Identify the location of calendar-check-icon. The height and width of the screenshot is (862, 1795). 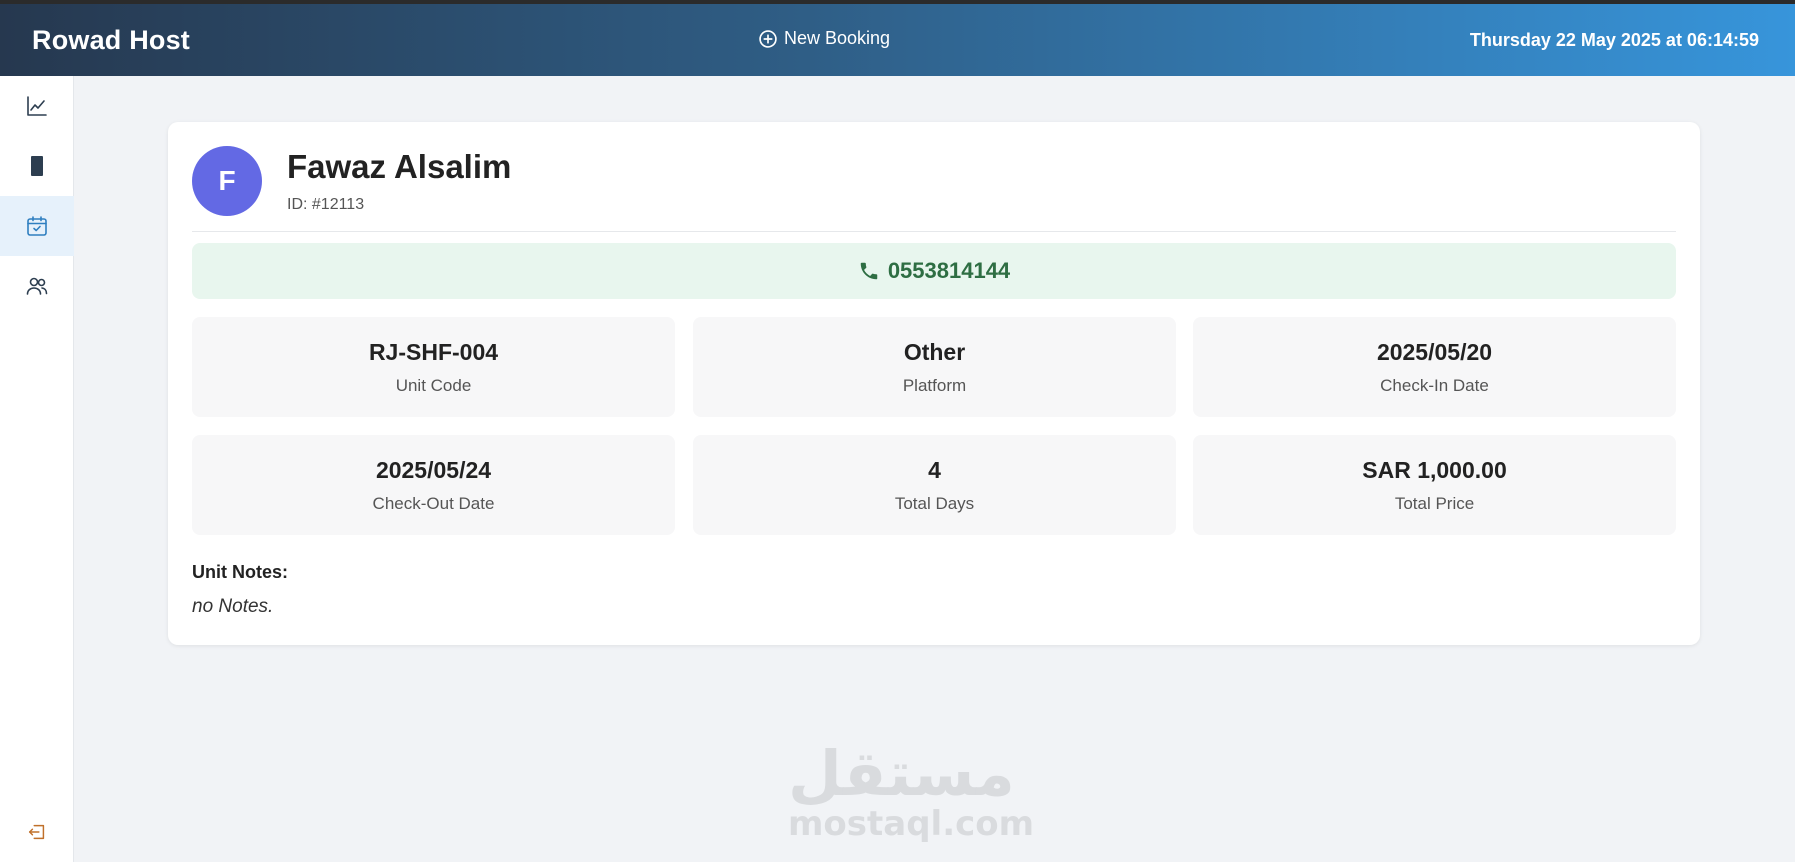
(37, 226).